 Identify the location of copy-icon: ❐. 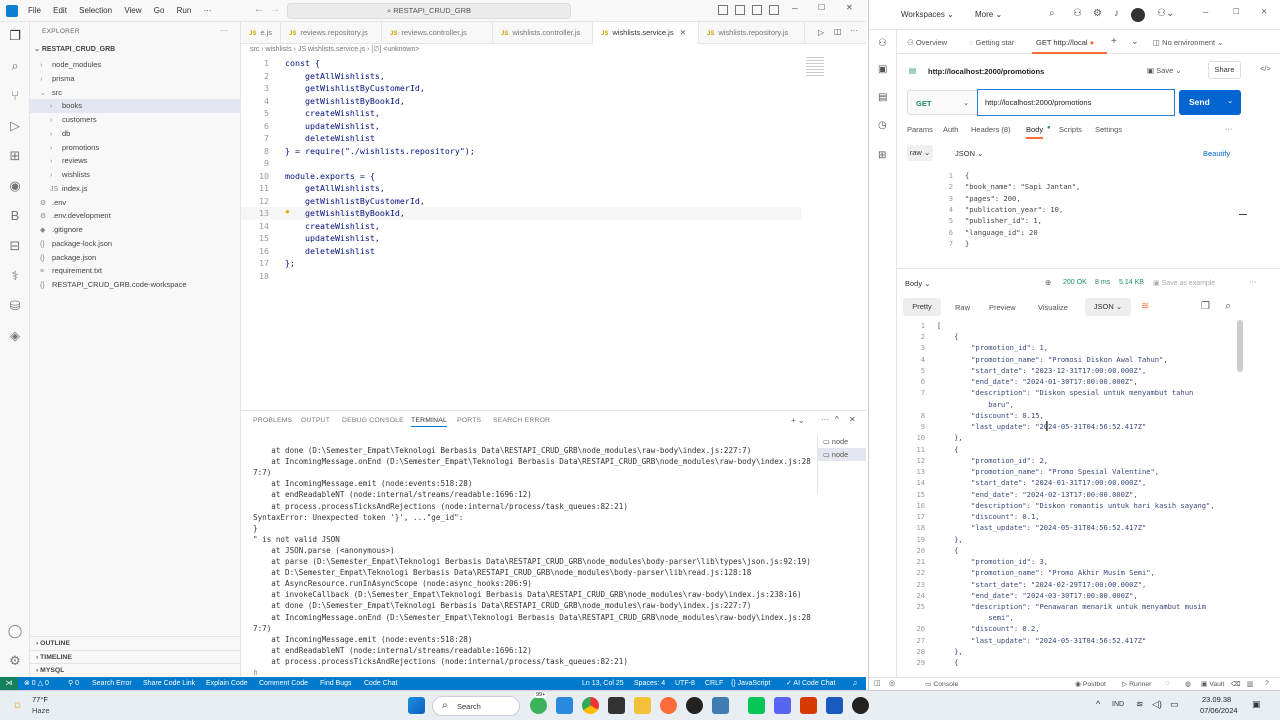
(1205, 306).